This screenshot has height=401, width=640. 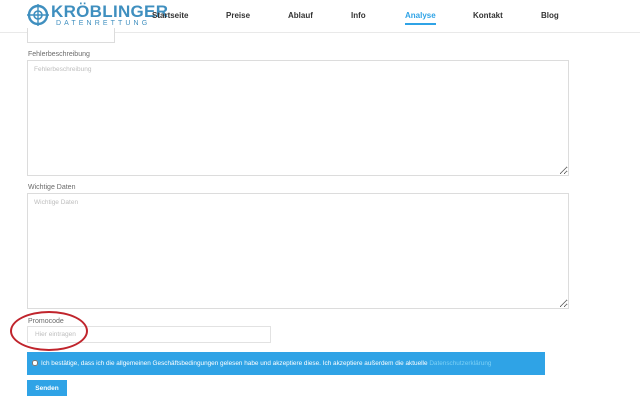 What do you see at coordinates (110, 11) in the screenshot?
I see `logo-name: KRÖBLINGER` at bounding box center [110, 11].